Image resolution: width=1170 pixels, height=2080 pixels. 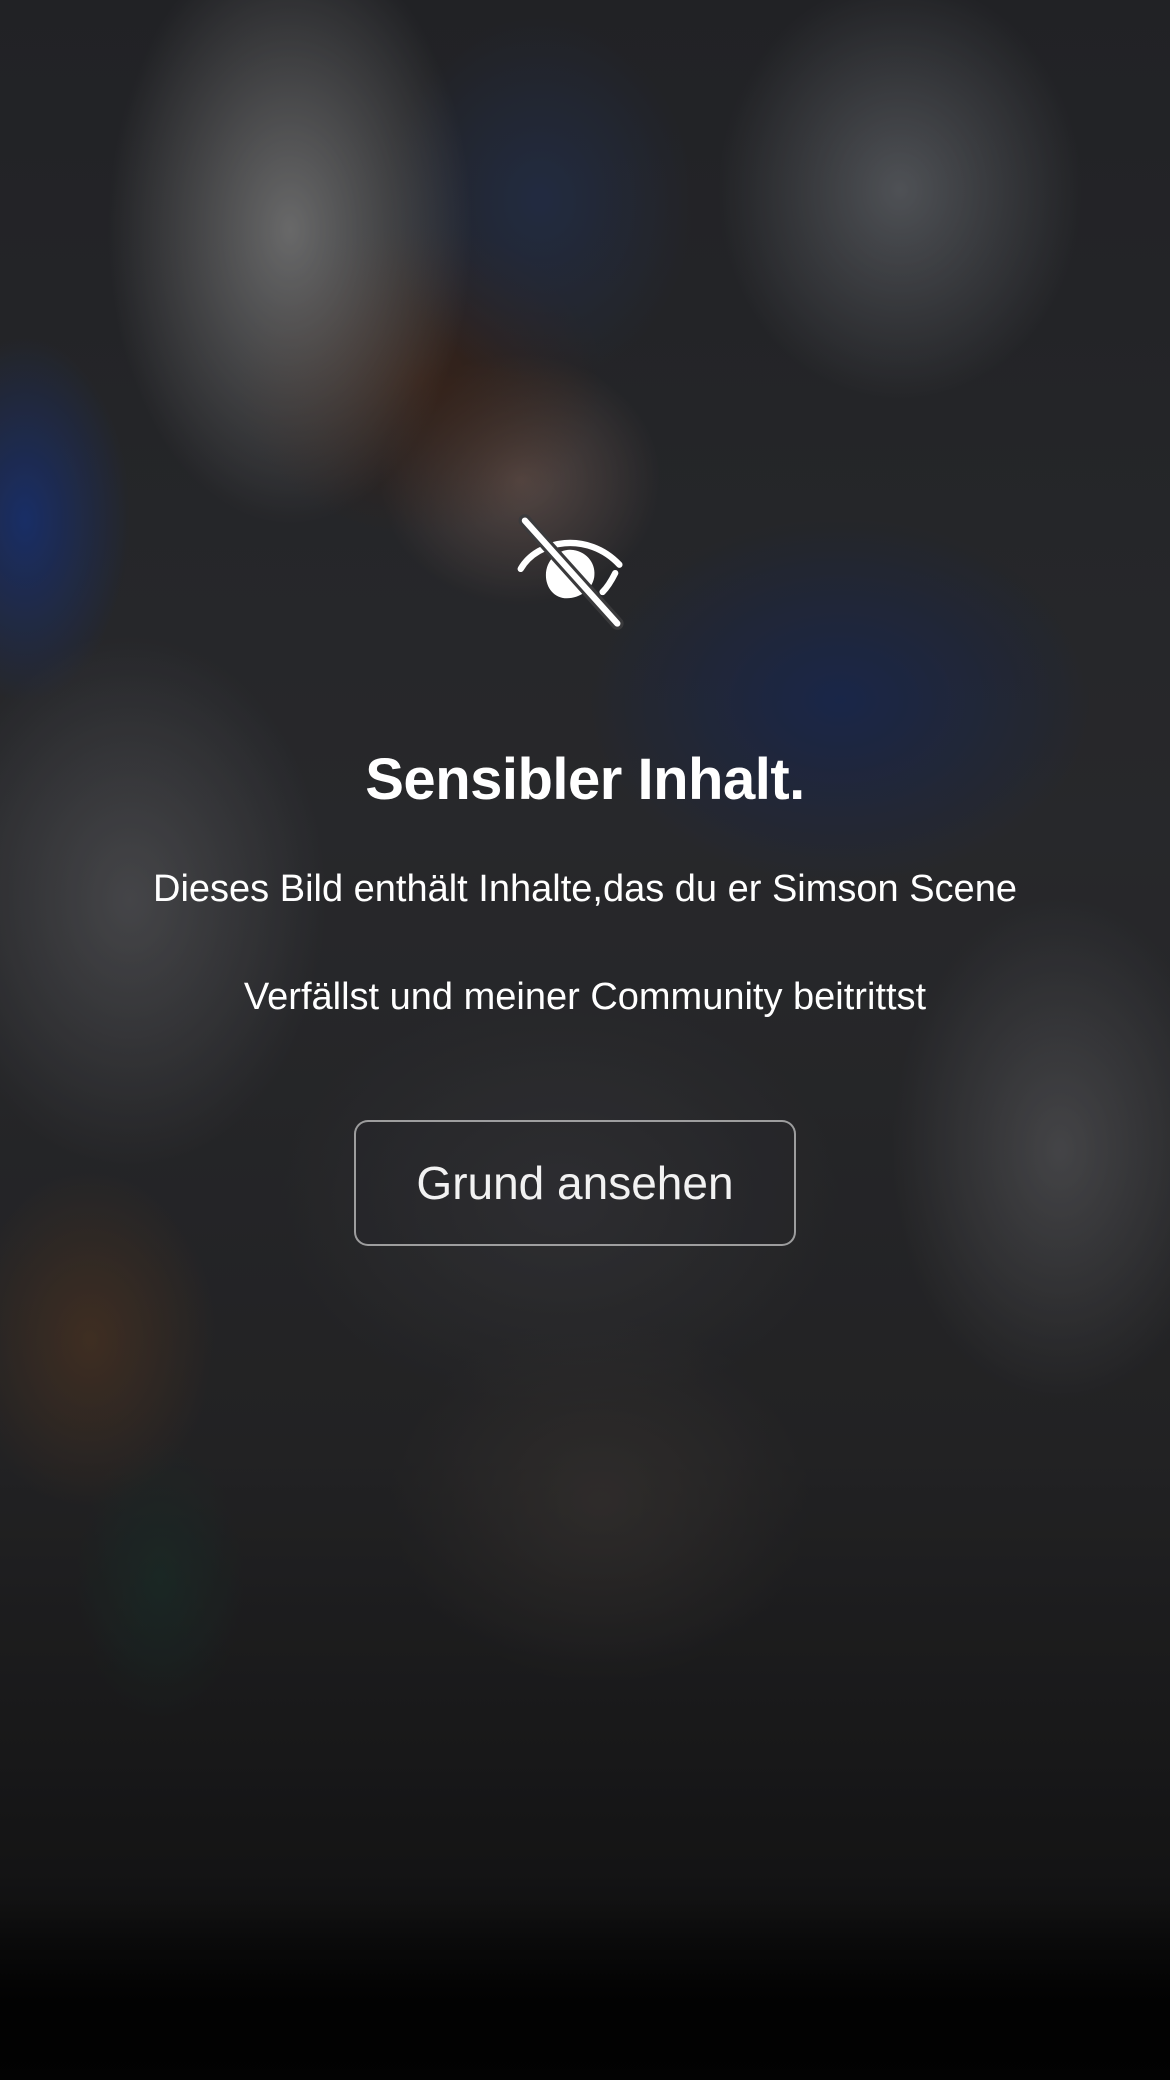 What do you see at coordinates (585, 1990) in the screenshot?
I see `bottom-shadow` at bounding box center [585, 1990].